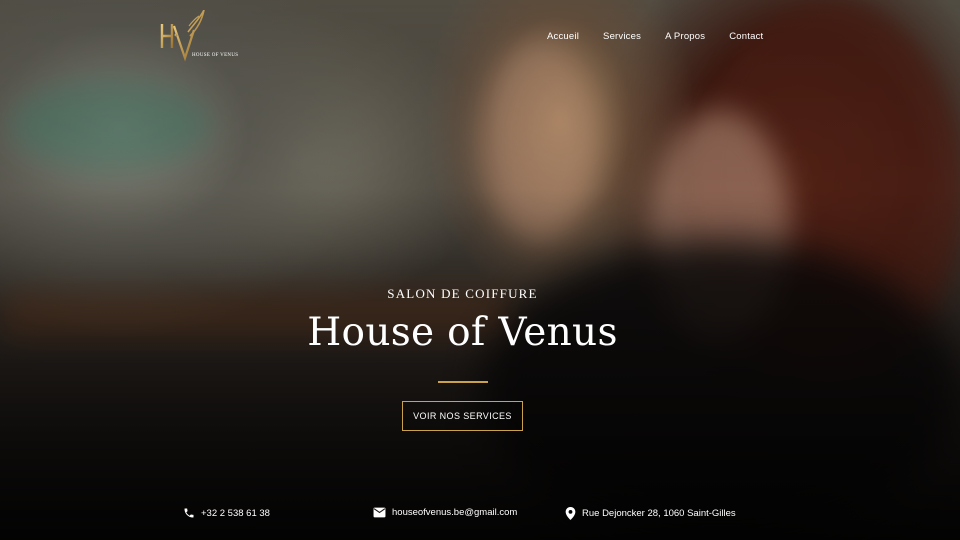 Image resolution: width=960 pixels, height=540 pixels. I want to click on nav-item-contact: Contact, so click(746, 38).